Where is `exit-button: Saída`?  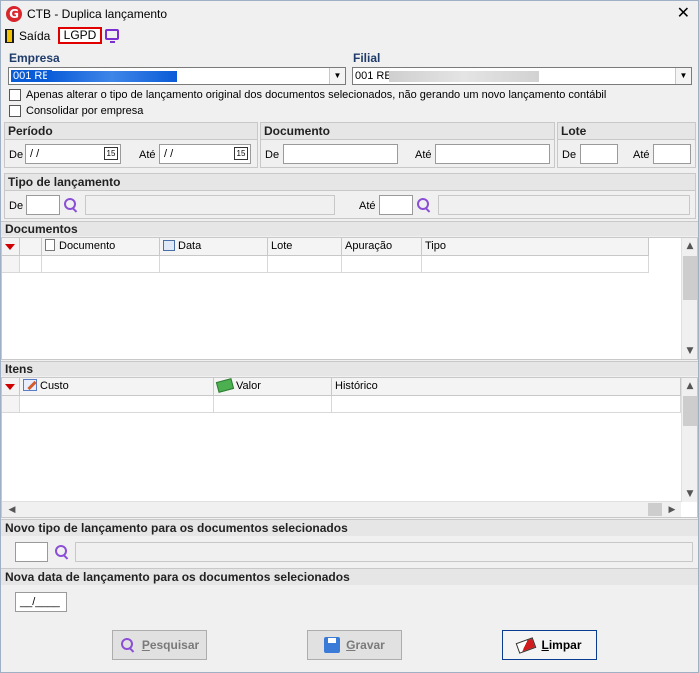 exit-button: Saída is located at coordinates (27, 36).